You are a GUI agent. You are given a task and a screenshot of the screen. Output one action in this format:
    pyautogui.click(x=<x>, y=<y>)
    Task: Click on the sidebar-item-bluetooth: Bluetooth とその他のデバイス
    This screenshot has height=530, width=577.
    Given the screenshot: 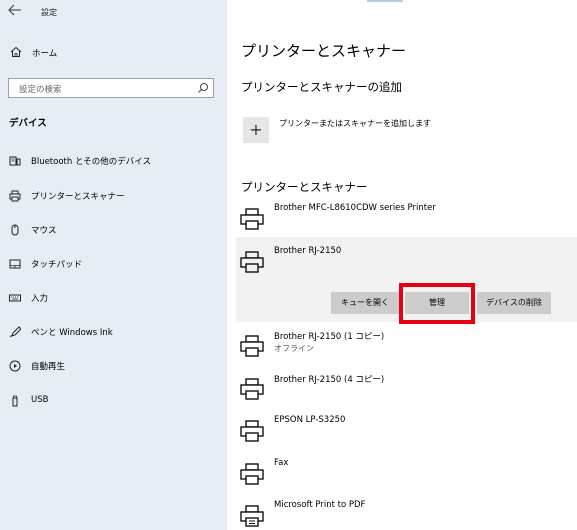 What is the action you would take?
    pyautogui.click(x=113, y=161)
    